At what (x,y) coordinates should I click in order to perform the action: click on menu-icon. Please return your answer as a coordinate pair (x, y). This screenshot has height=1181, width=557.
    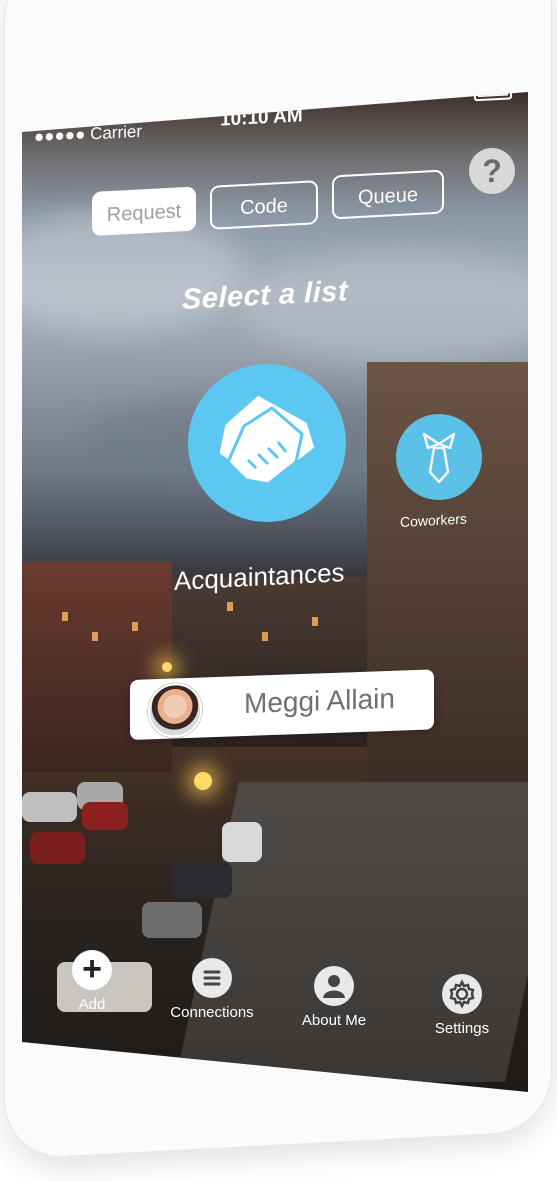
    Looking at the image, I should click on (212, 978).